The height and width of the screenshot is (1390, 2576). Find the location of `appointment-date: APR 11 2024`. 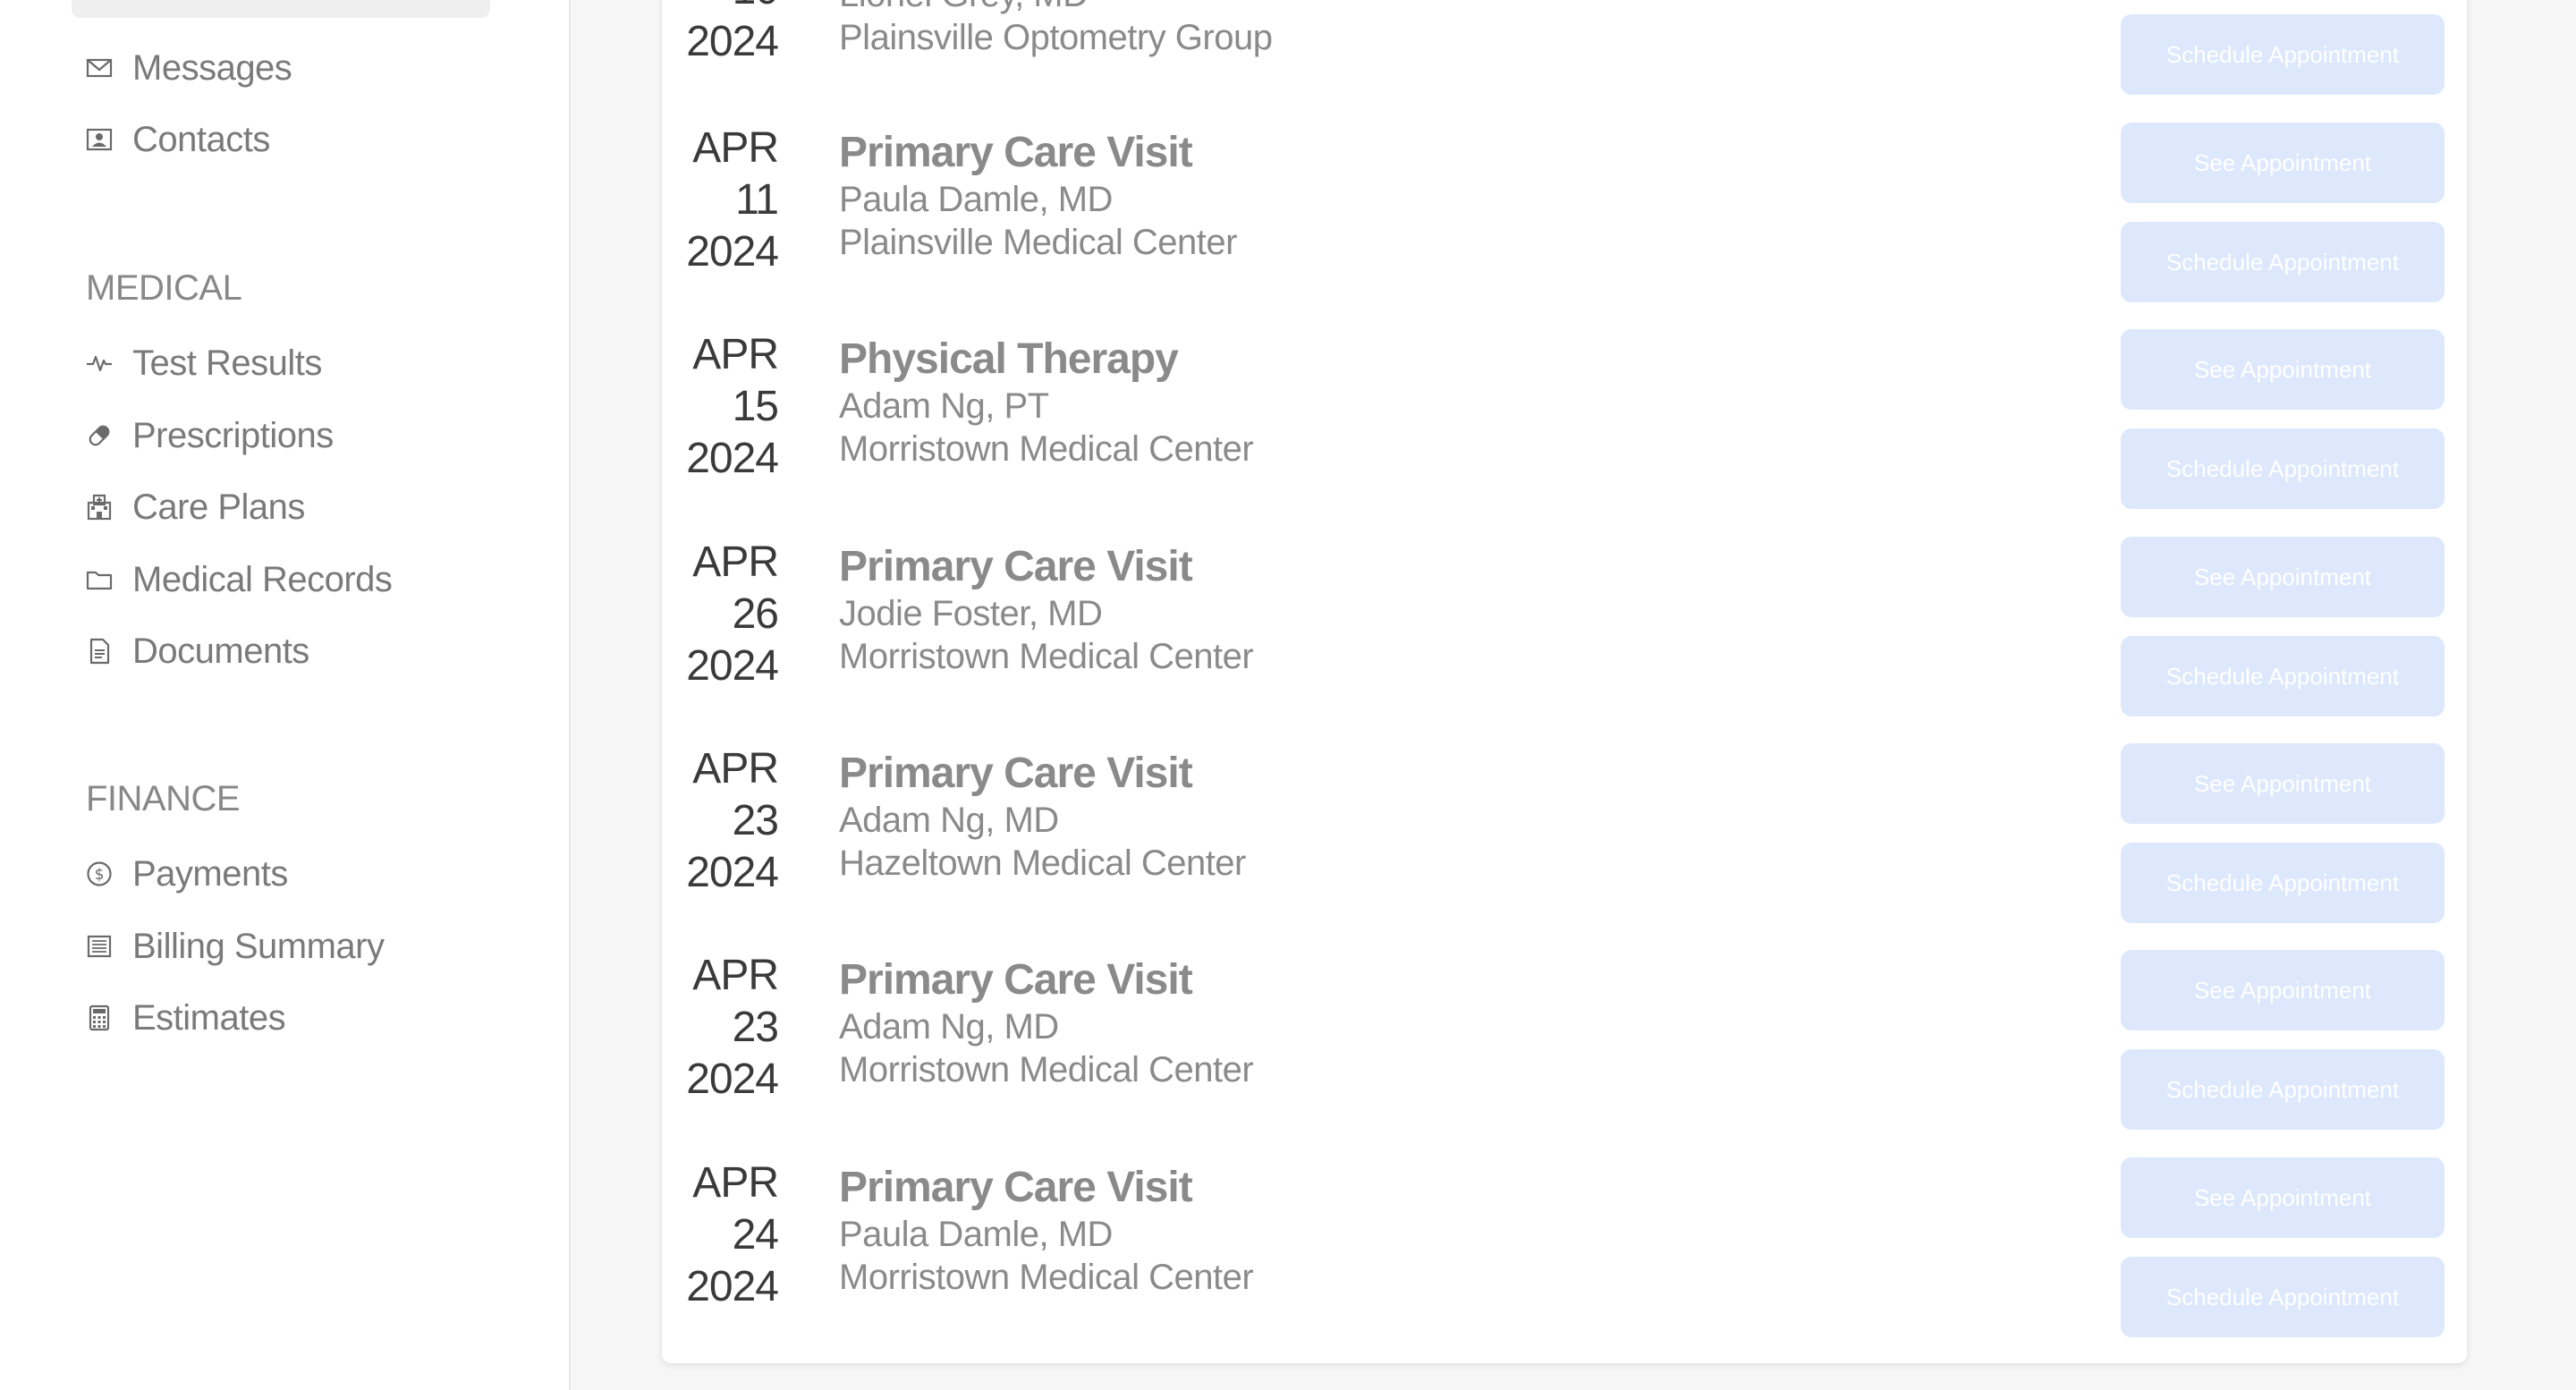

appointment-date: APR 11 2024 is located at coordinates (729, 200).